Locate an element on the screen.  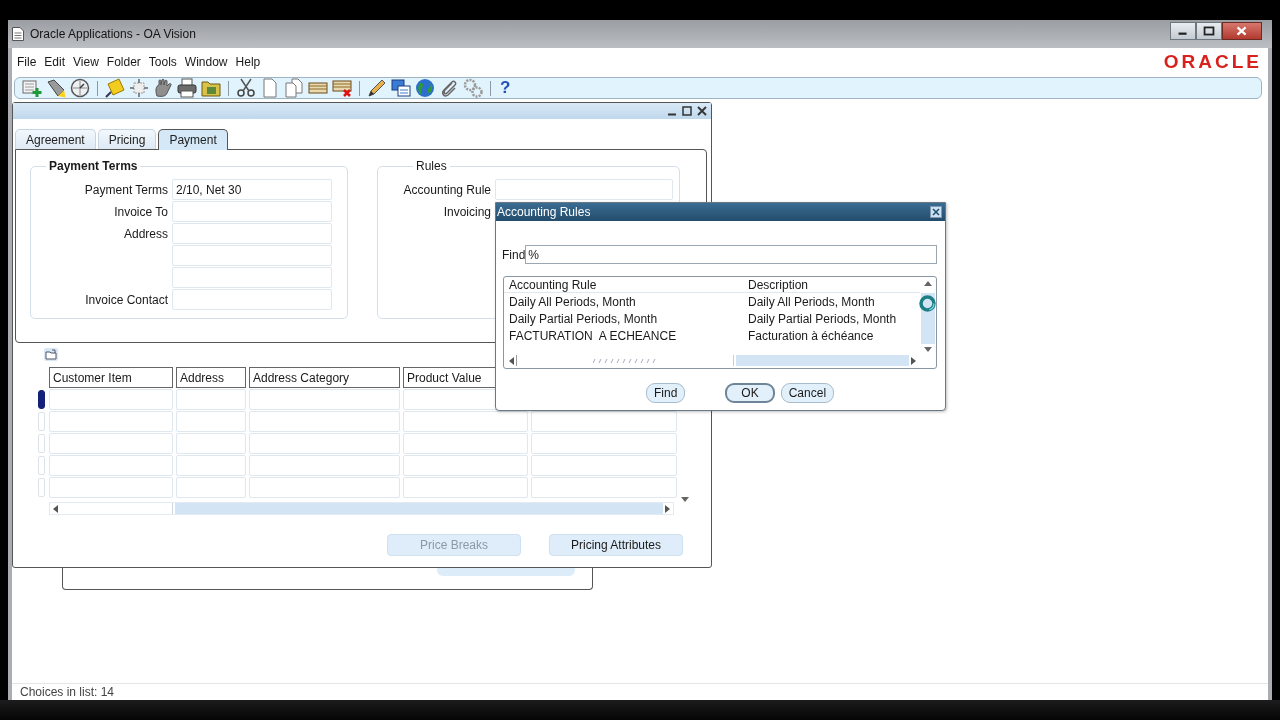
card-delete-icon is located at coordinates (342, 88).